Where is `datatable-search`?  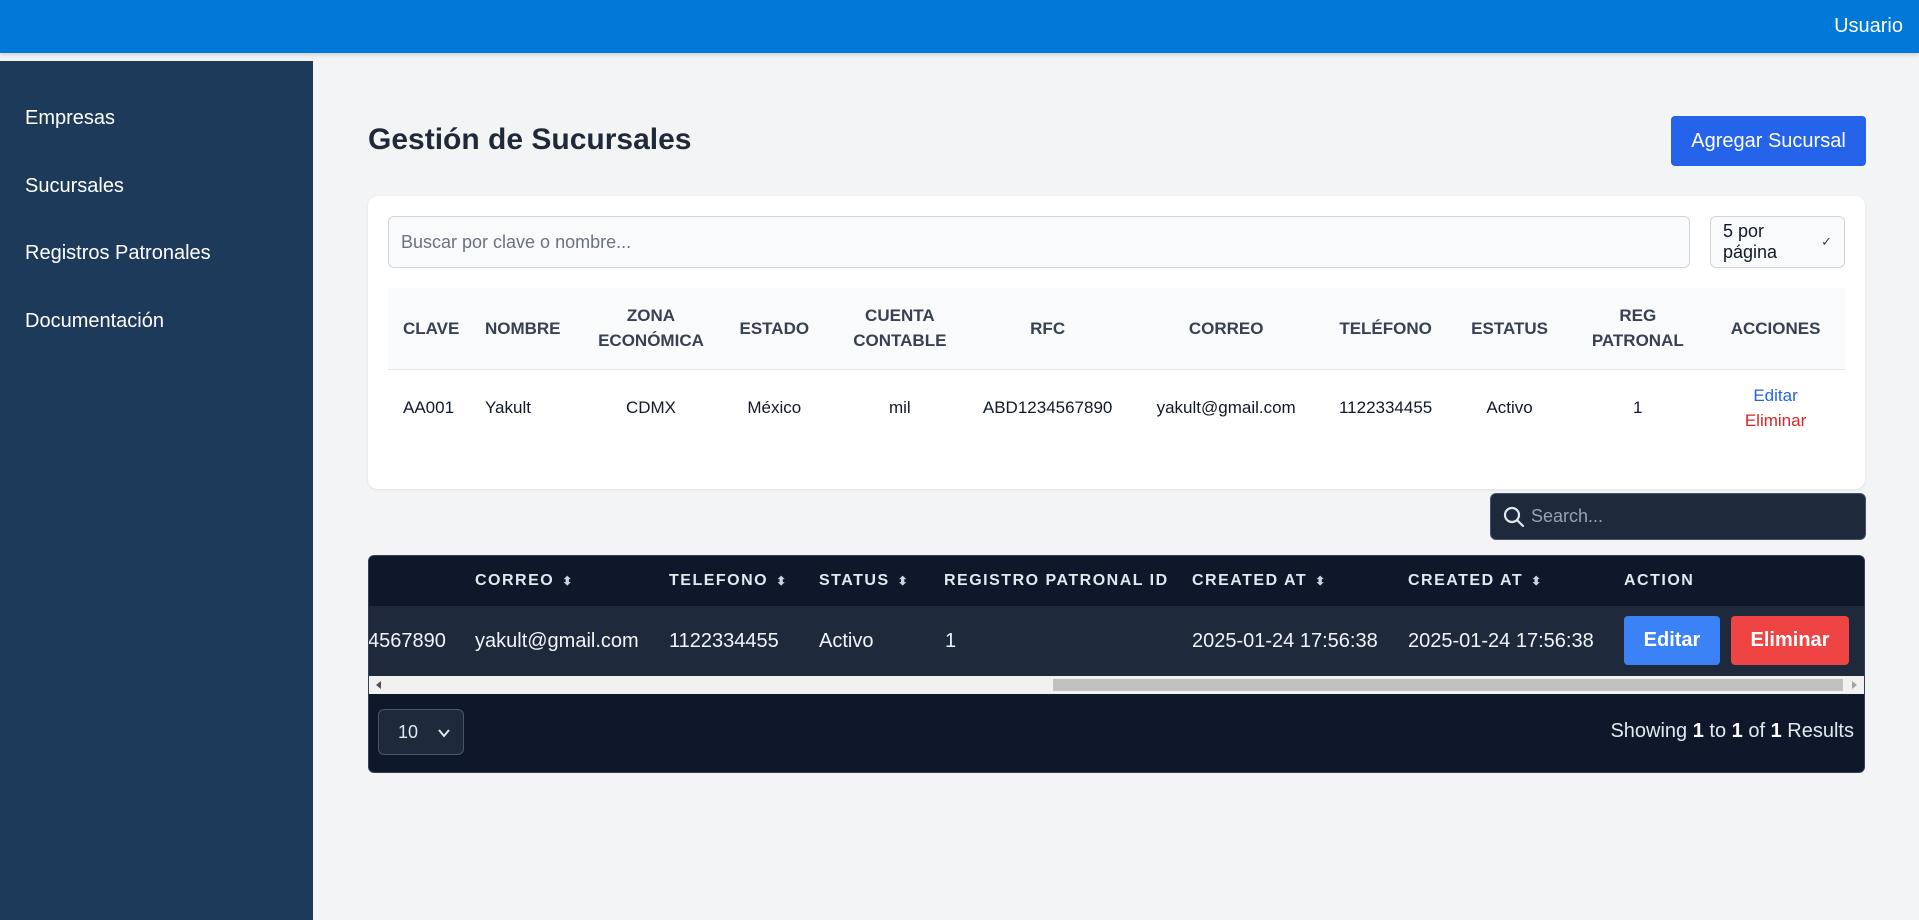 datatable-search is located at coordinates (1678, 516).